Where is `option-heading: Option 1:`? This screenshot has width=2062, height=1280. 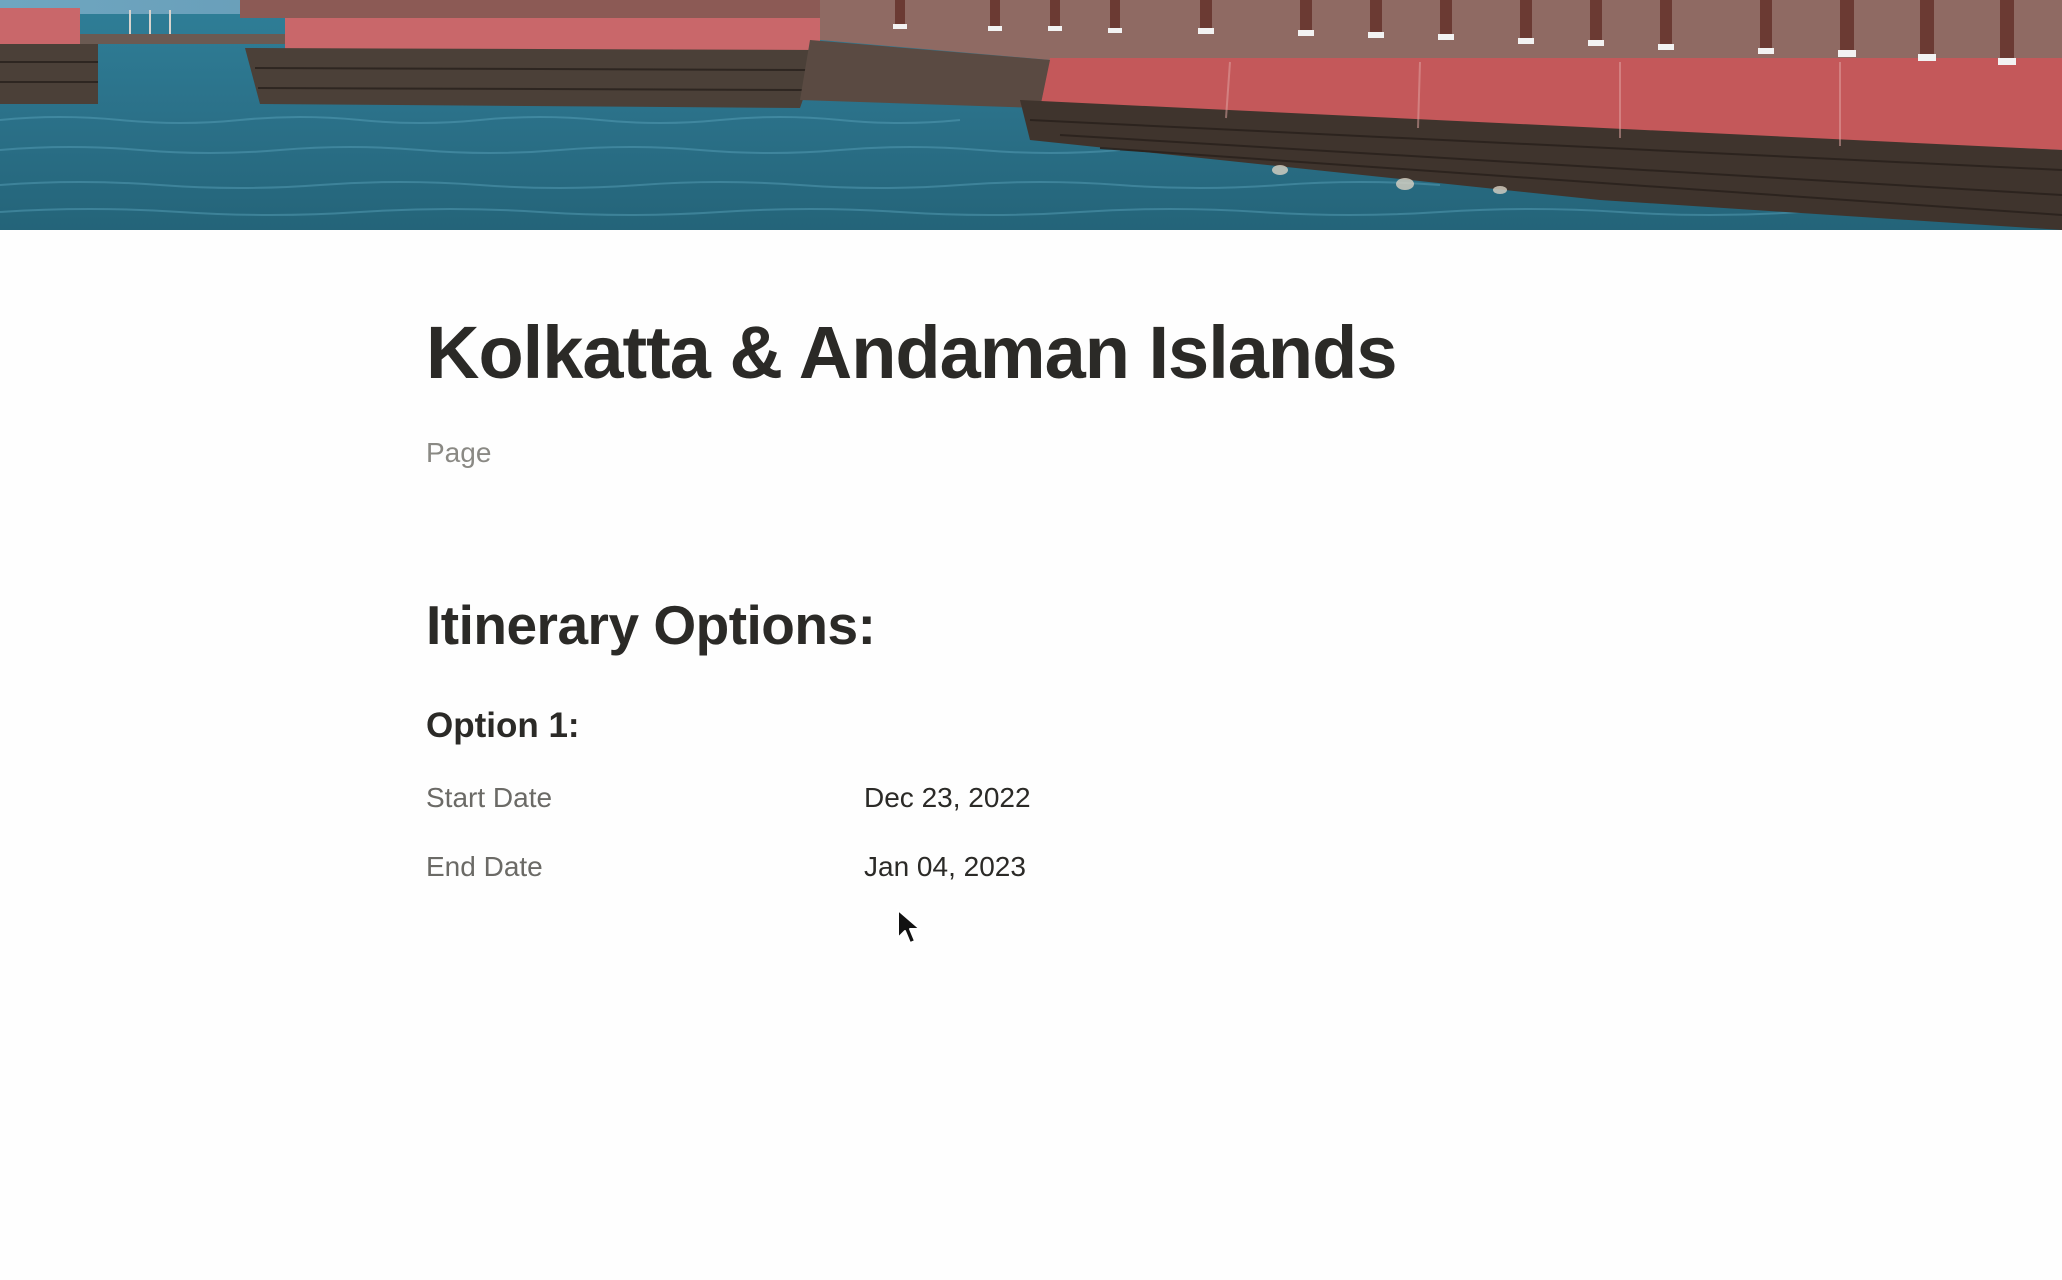
option-heading: Option 1: is located at coordinates (503, 726).